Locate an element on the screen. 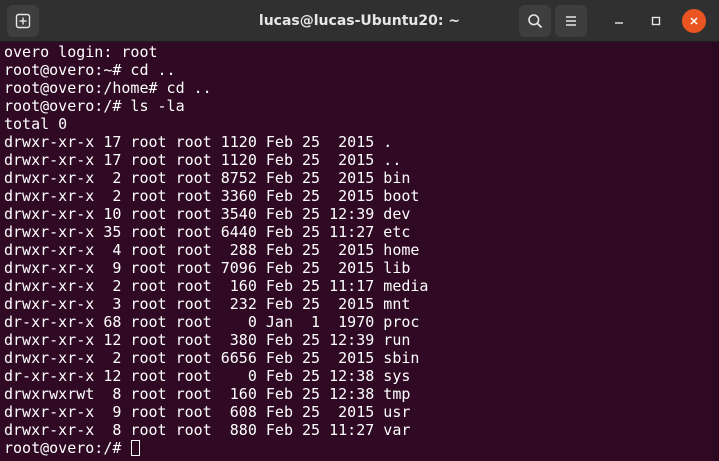 The image size is (719, 461). text-cursor is located at coordinates (136, 448).